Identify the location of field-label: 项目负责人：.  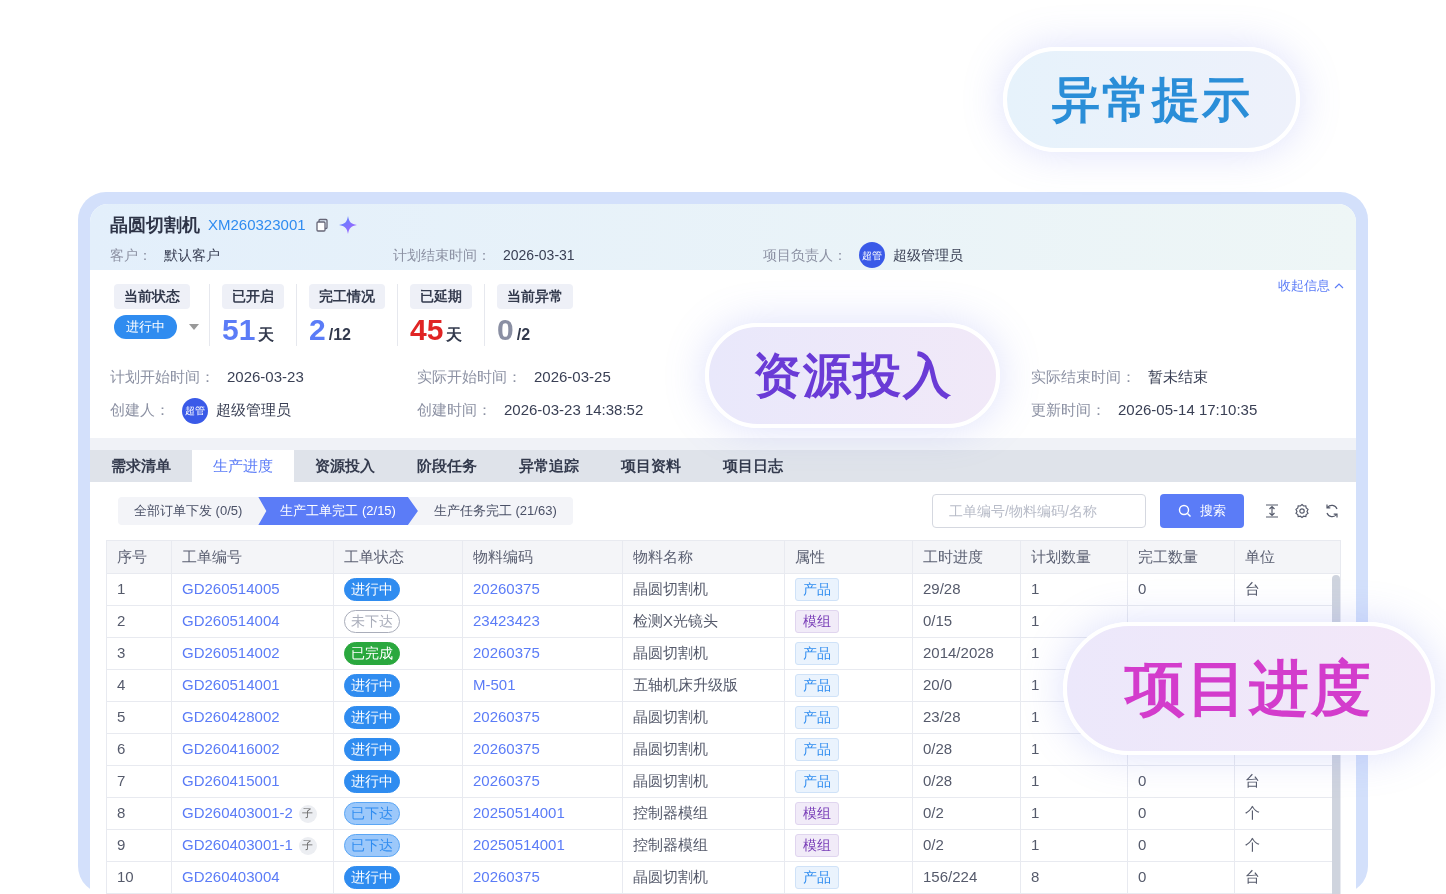
(805, 255).